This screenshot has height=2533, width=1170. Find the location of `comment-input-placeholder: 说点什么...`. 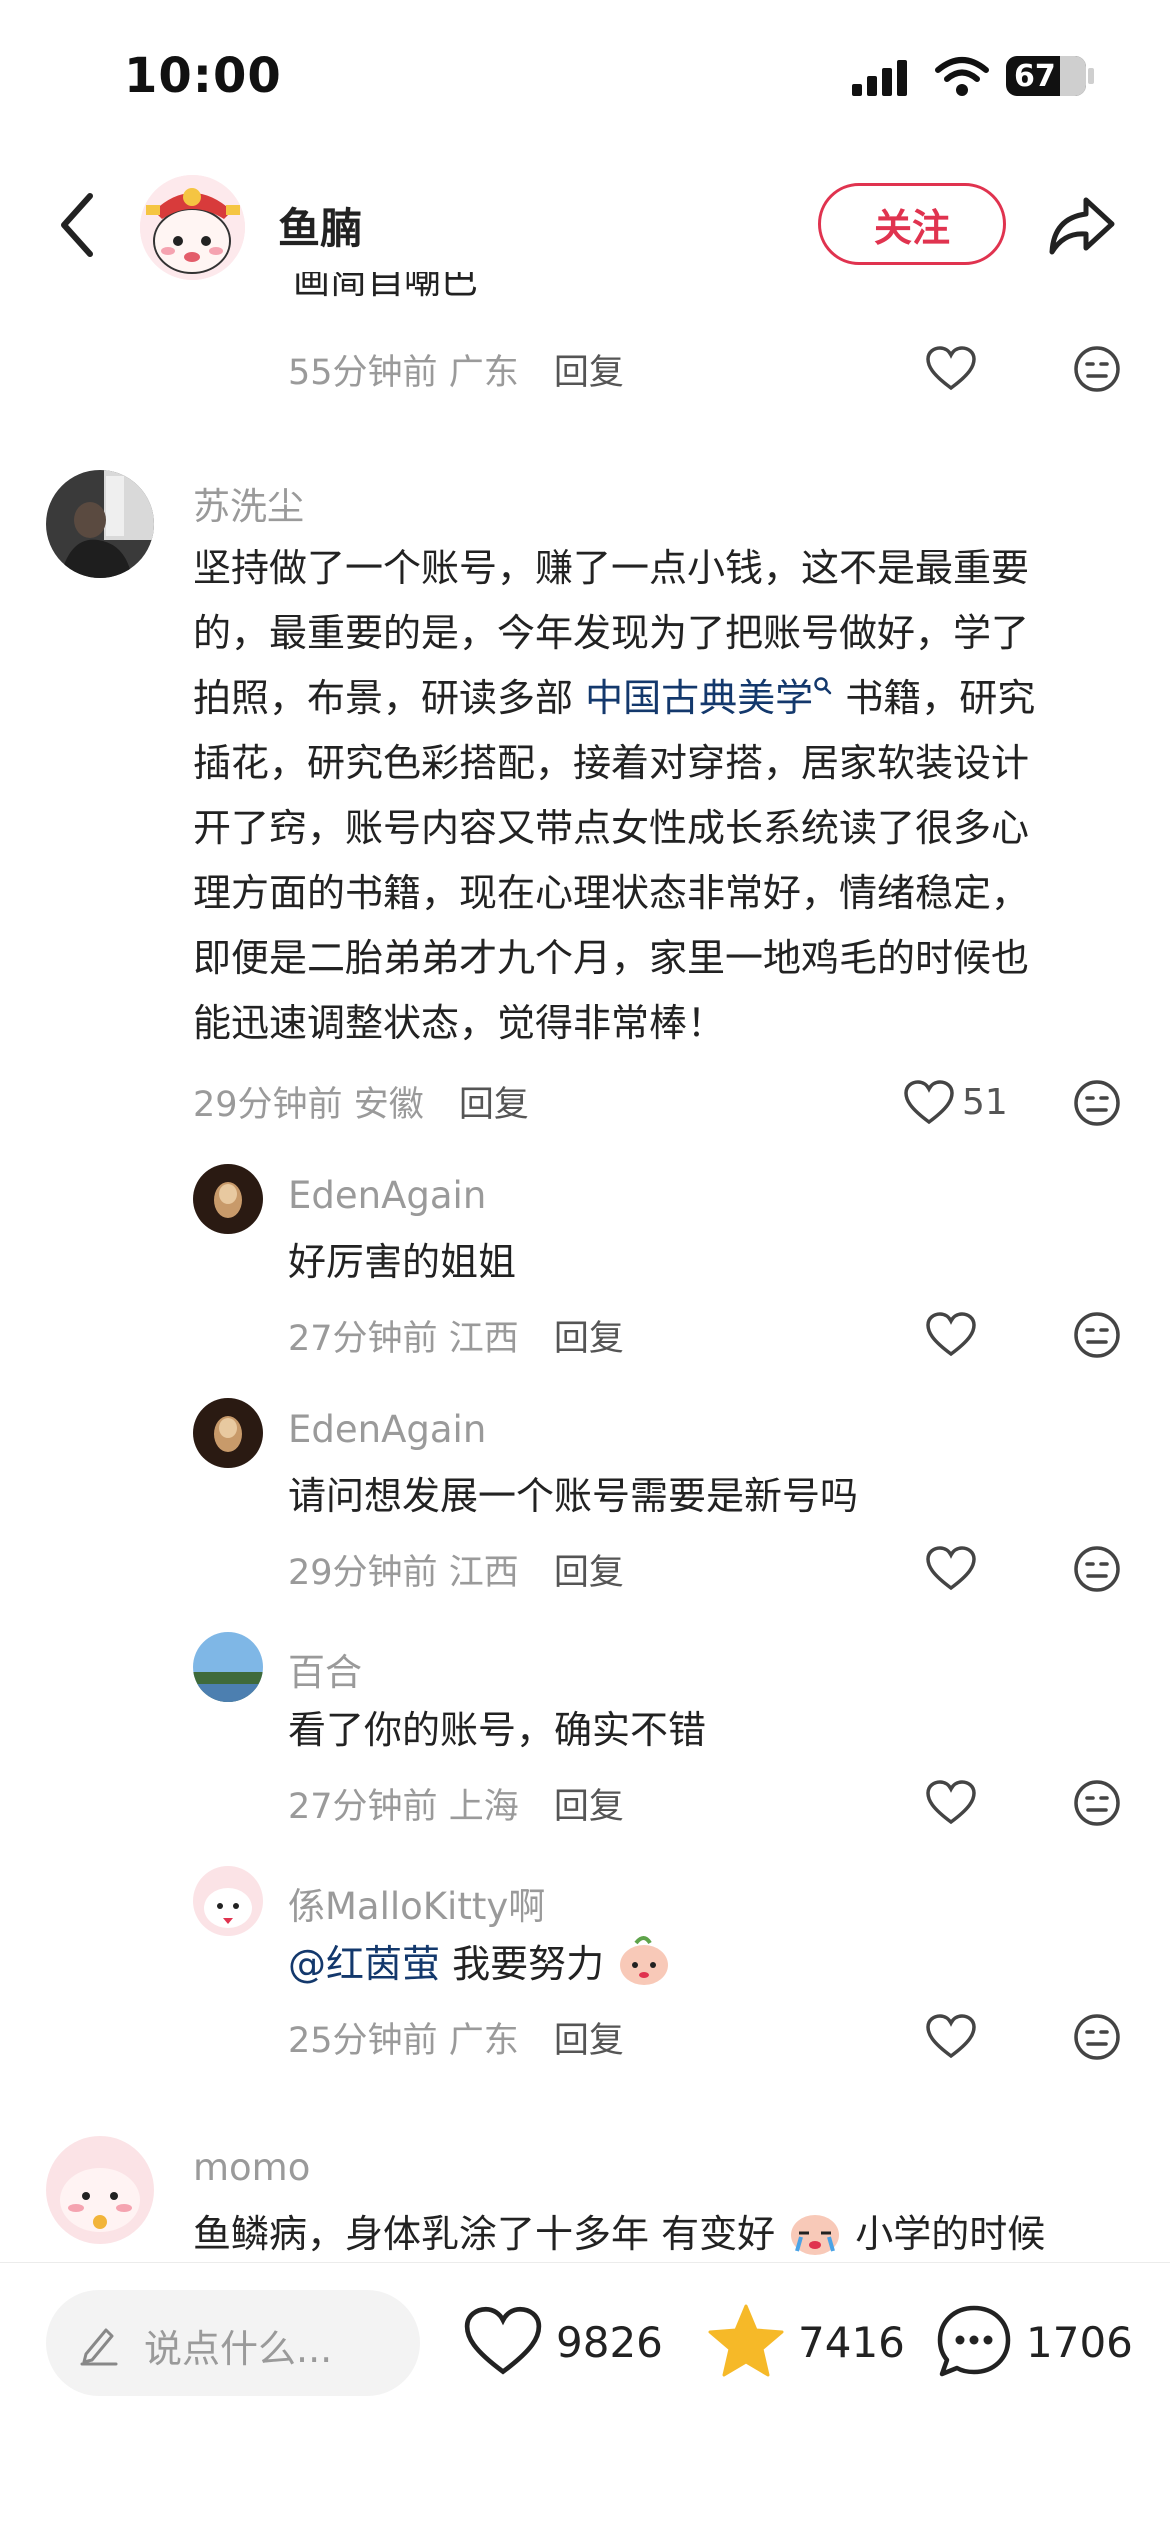

comment-input-placeholder: 说点什么... is located at coordinates (238, 2345).